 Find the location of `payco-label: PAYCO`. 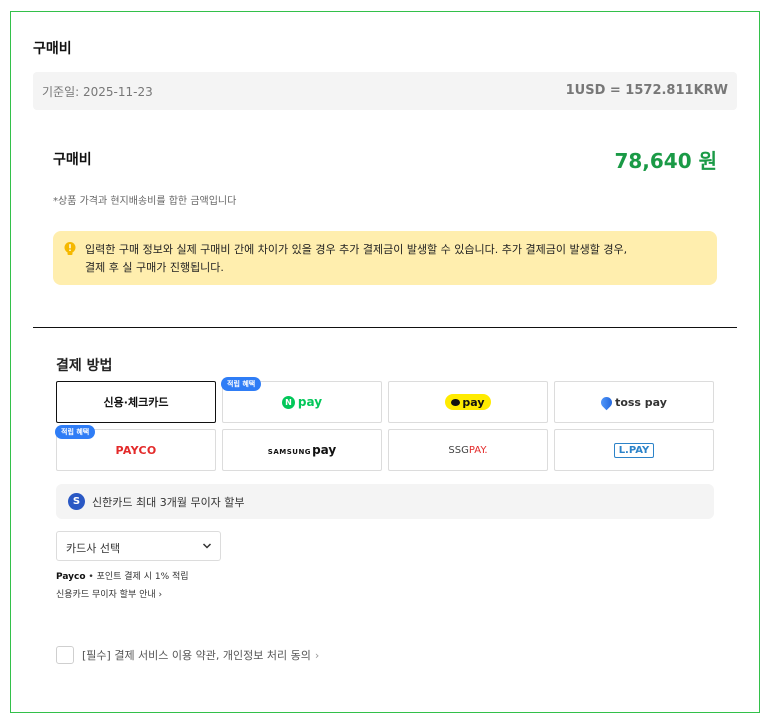

payco-label: PAYCO is located at coordinates (136, 450).